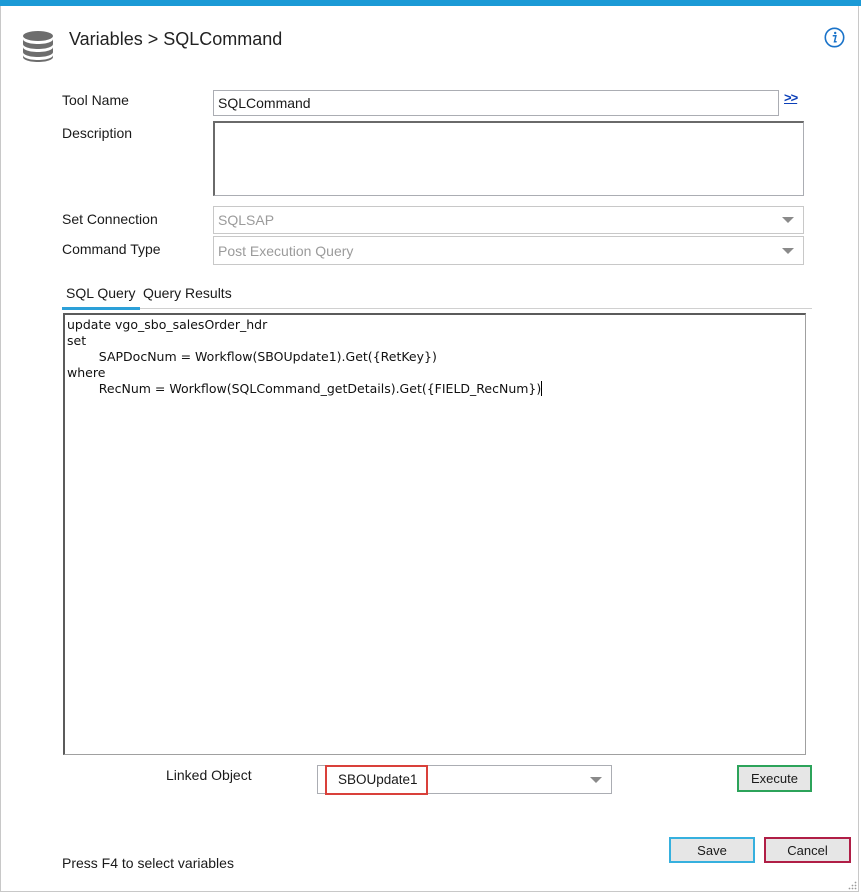 The image size is (861, 893). I want to click on tab-query-results: Query Results, so click(187, 293).